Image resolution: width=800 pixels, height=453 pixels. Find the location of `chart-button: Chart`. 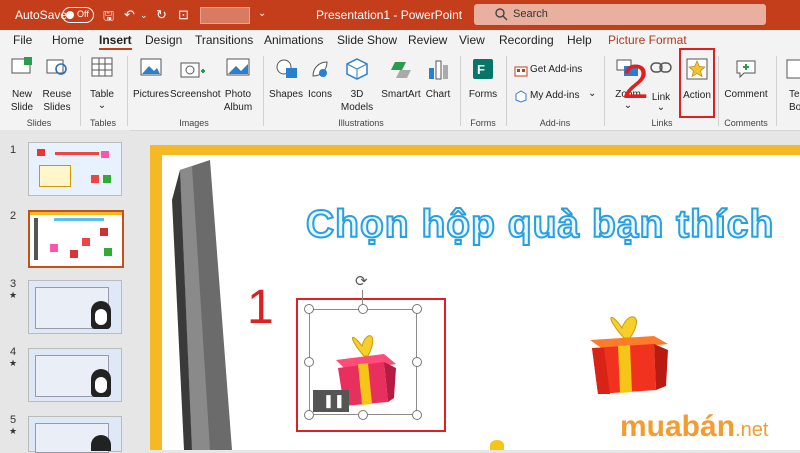

chart-button: Chart is located at coordinates (438, 87).